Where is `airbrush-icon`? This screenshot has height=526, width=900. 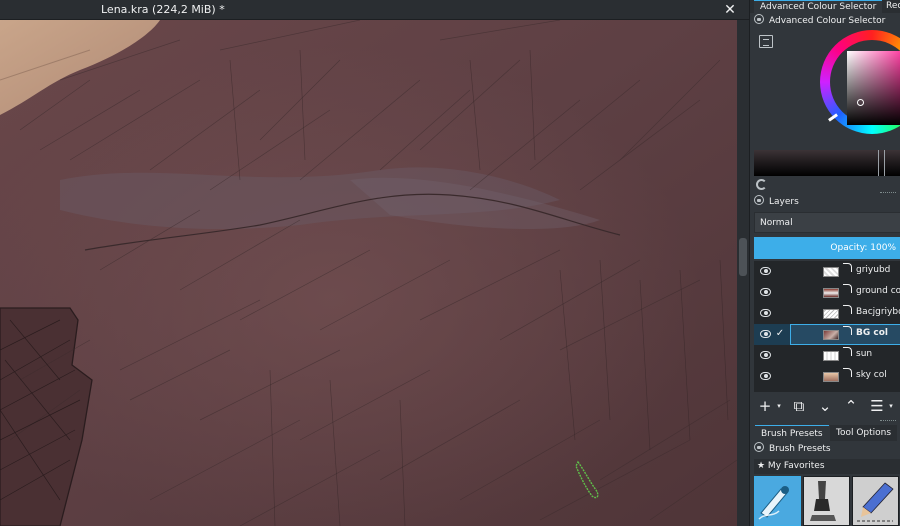
airbrush-icon is located at coordinates (773, 503).